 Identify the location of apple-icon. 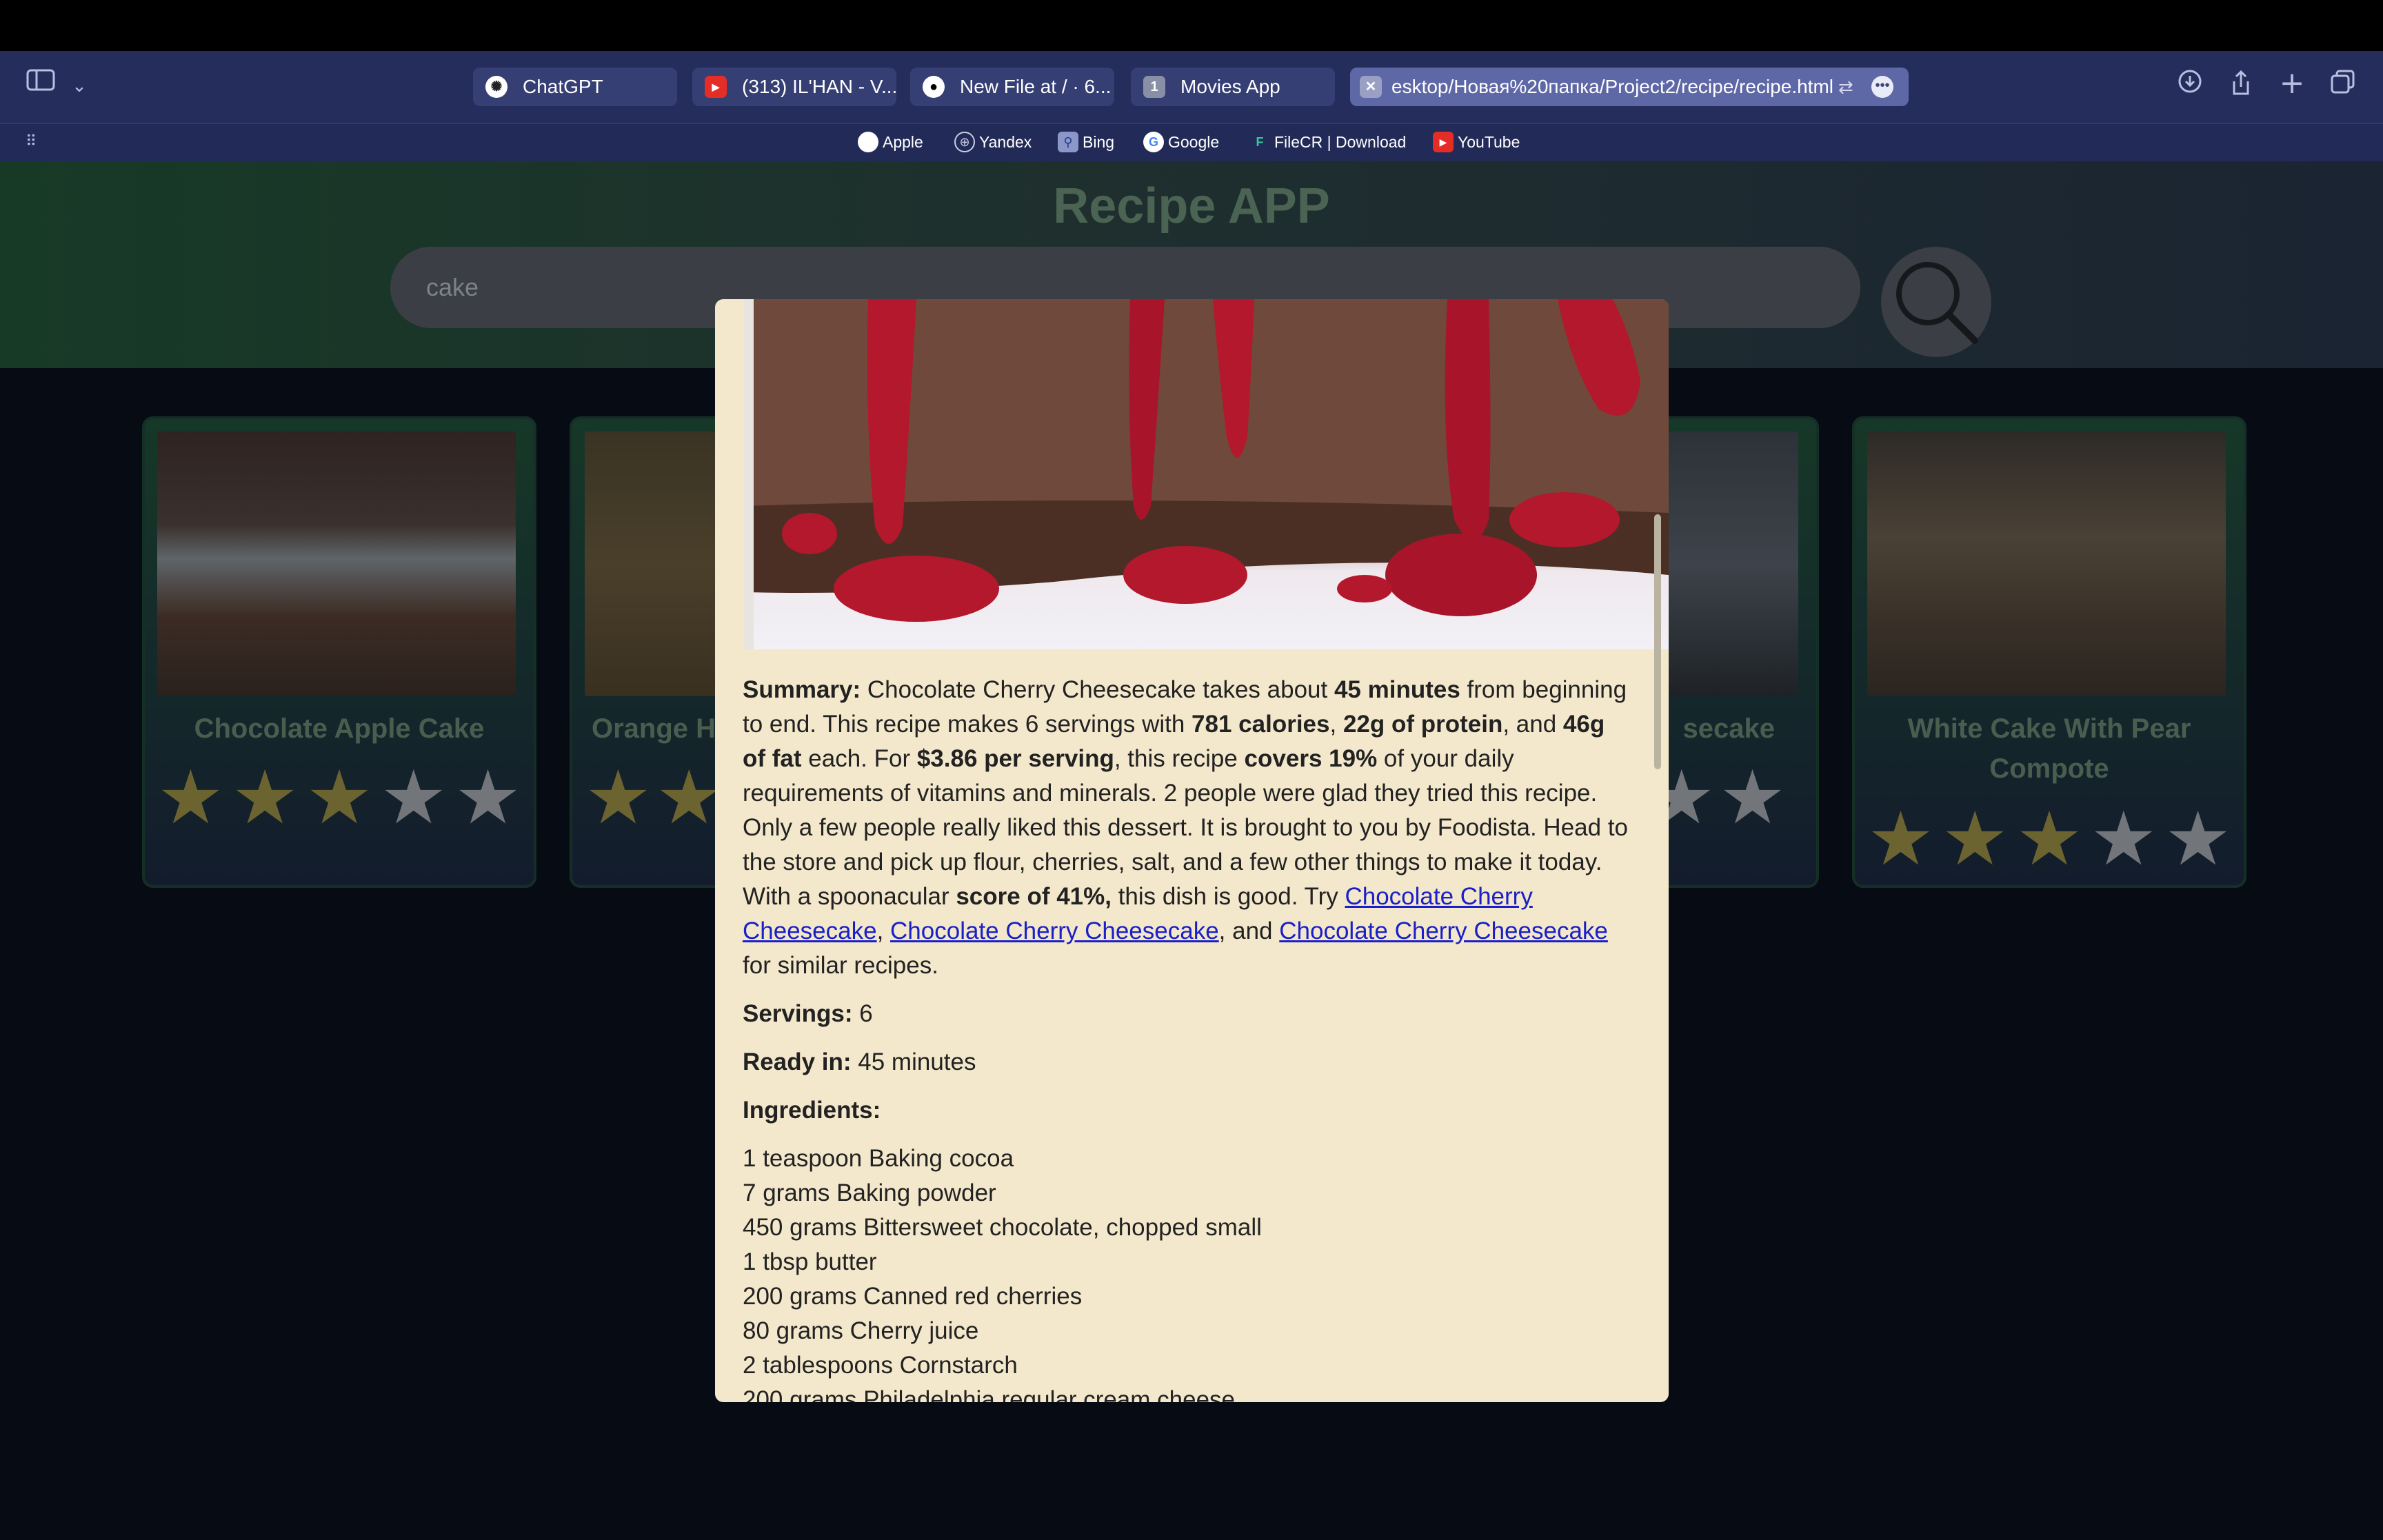
(868, 142).